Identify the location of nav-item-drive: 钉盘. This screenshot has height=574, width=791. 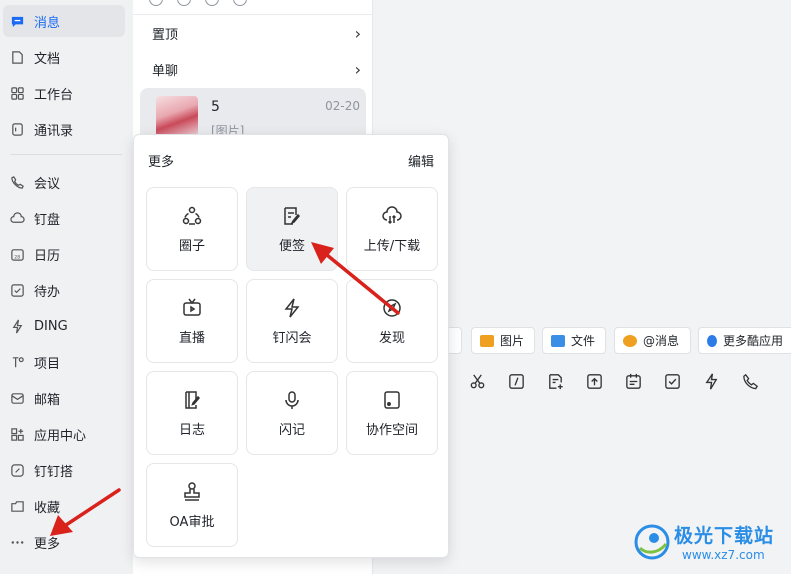
(64, 218).